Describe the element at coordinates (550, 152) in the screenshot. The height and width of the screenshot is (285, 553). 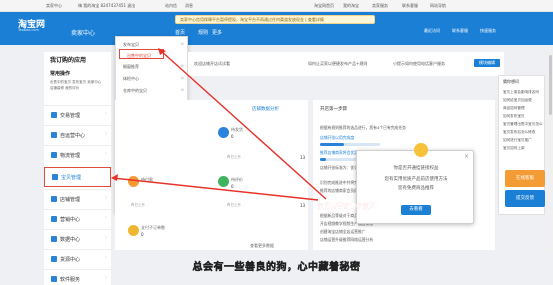
I see `scrollbar` at that location.